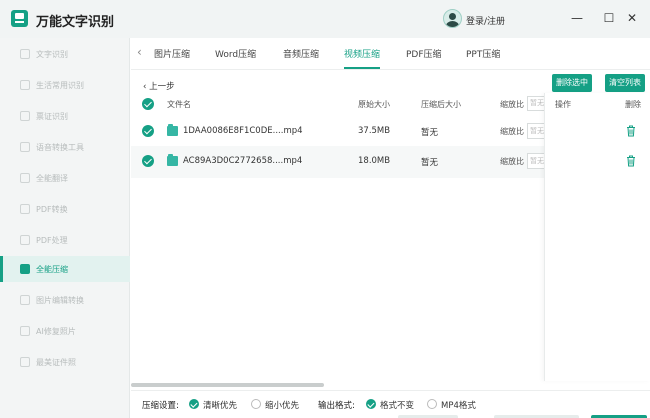 This screenshot has height=418, width=650. I want to click on voice-icon, so click(25, 147).